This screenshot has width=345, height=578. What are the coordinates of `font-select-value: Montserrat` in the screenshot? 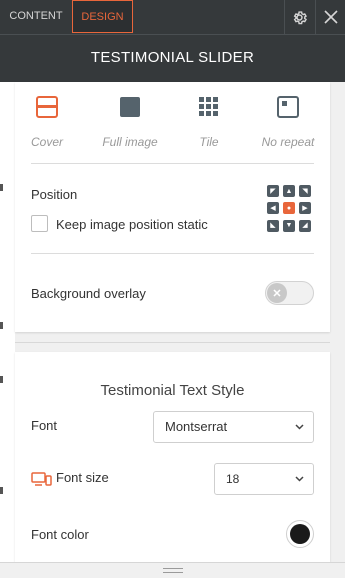 It's located at (196, 426).